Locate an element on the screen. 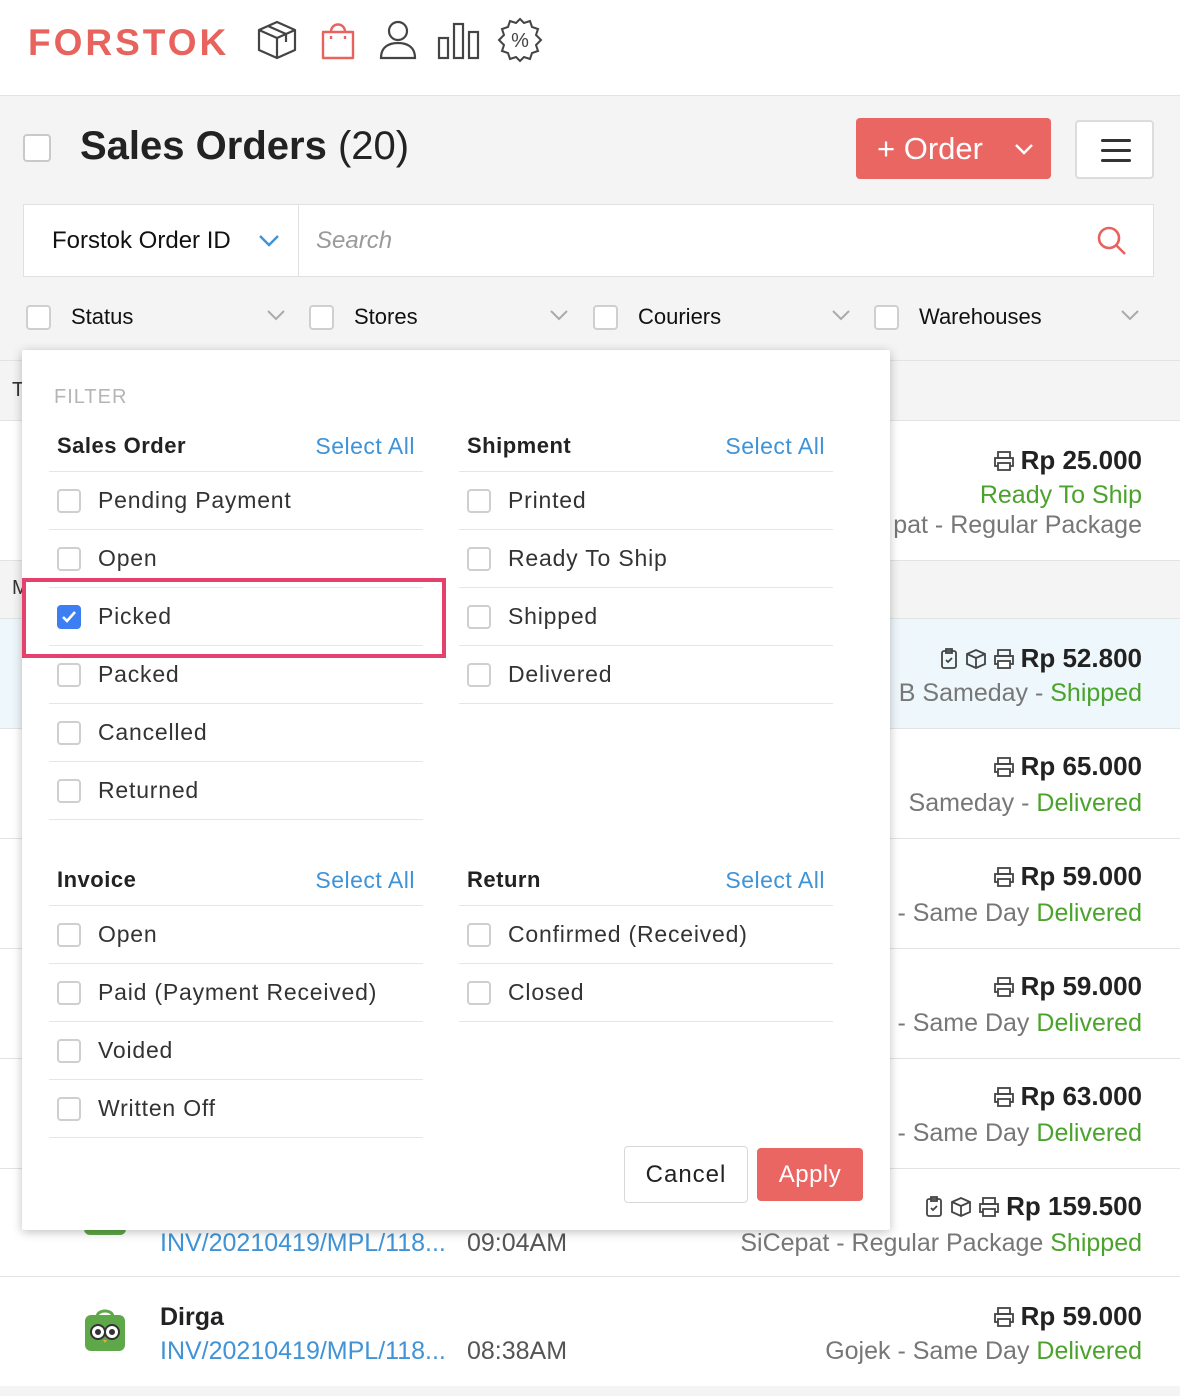  return-title: Return is located at coordinates (504, 879).